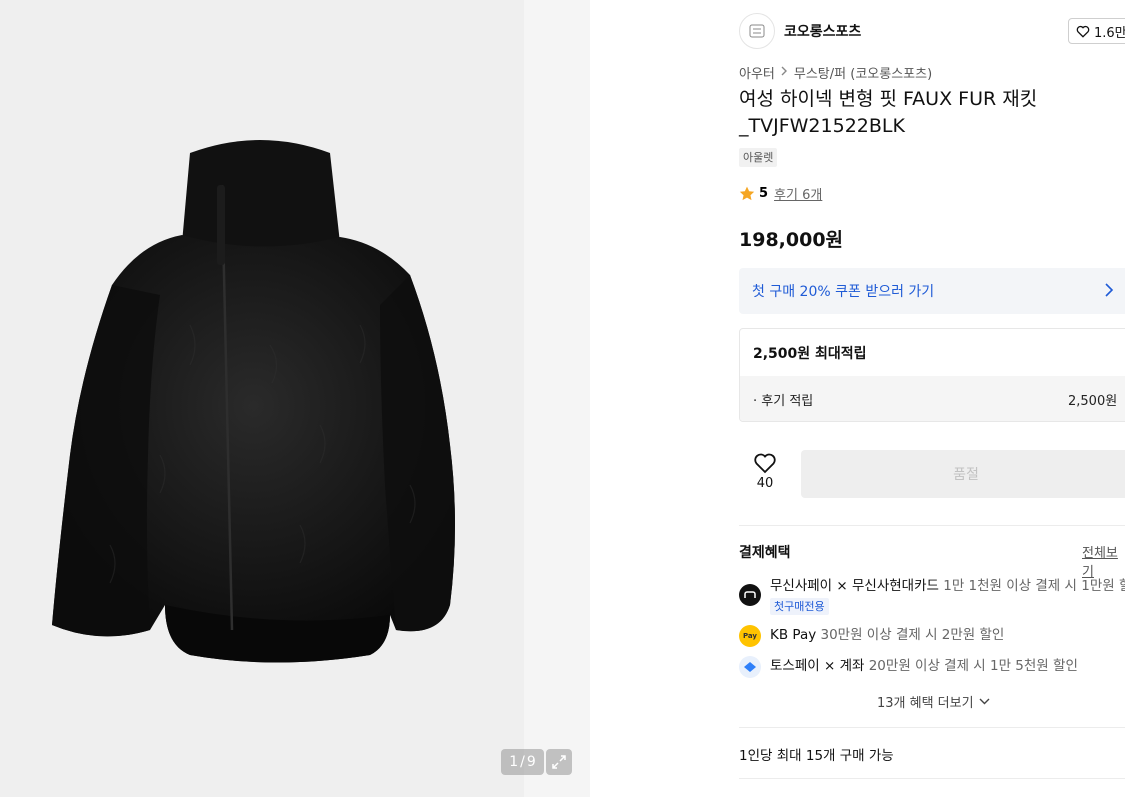 Image resolution: width=1125 pixels, height=797 pixels. Describe the element at coordinates (799, 606) in the screenshot. I see `first-purchase-badge: 첫구매전용` at that location.